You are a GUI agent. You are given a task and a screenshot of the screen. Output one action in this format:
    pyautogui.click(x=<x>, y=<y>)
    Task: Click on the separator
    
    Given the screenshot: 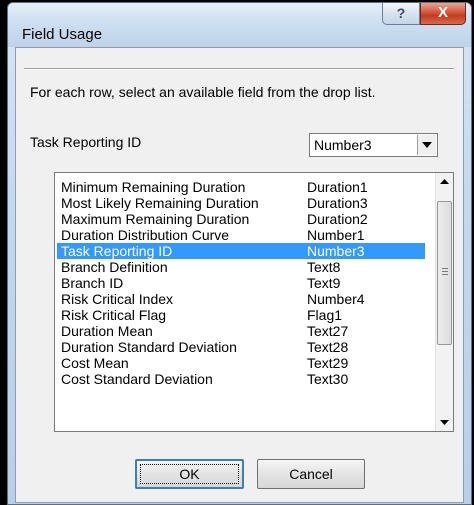 What is the action you would take?
    pyautogui.click(x=239, y=69)
    